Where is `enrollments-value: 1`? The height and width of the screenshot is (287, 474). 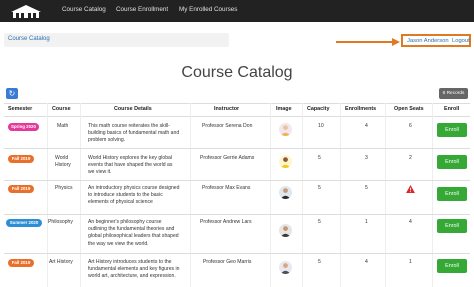
enrollments-value: 1 is located at coordinates (366, 222).